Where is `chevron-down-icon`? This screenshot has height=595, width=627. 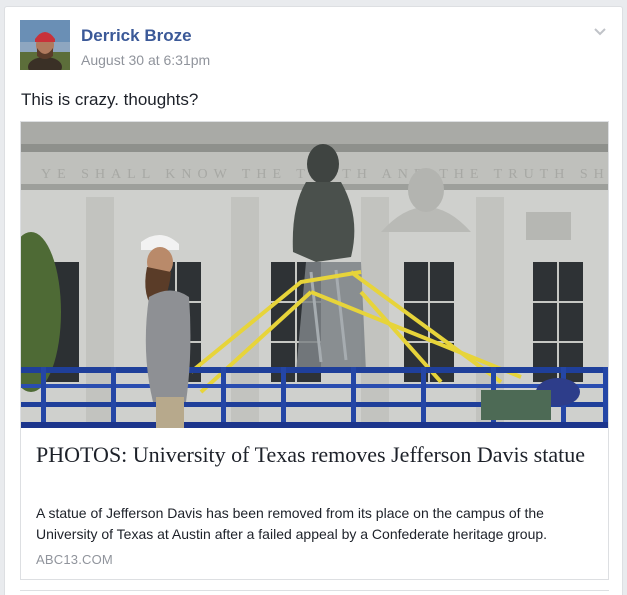
chevron-down-icon is located at coordinates (600, 31).